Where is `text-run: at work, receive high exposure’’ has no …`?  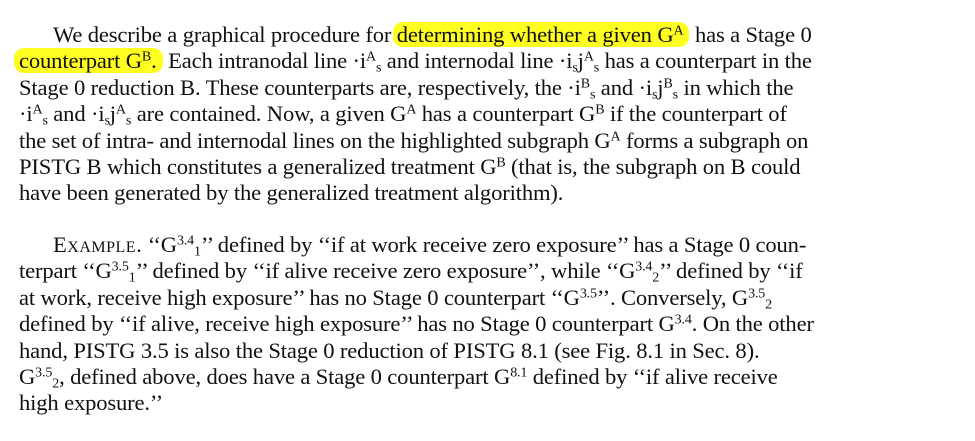
text-run: at work, receive high exposure’’ has no … is located at coordinates (299, 297).